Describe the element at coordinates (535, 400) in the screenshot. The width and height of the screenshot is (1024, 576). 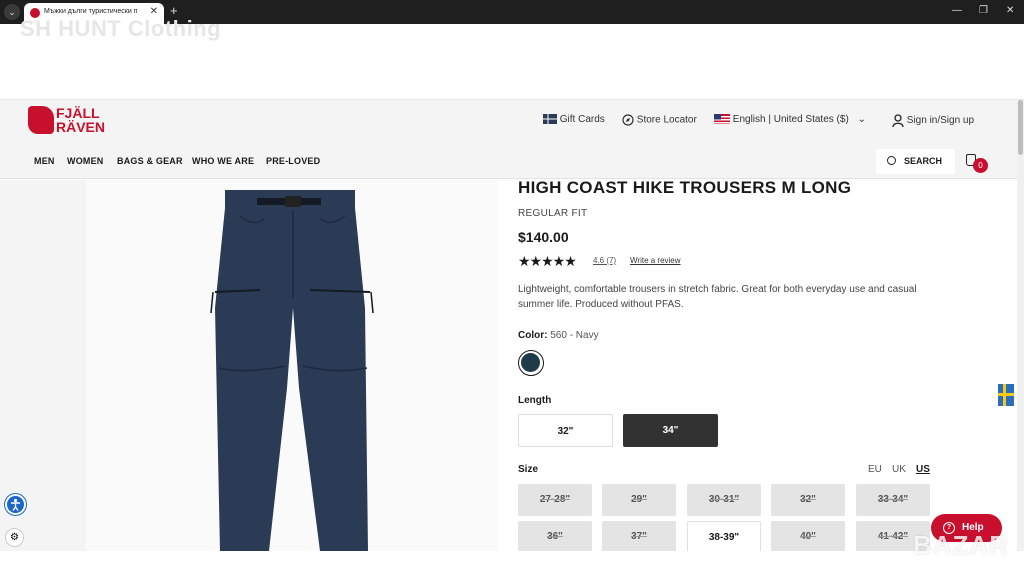
I see `length-label: Length` at that location.